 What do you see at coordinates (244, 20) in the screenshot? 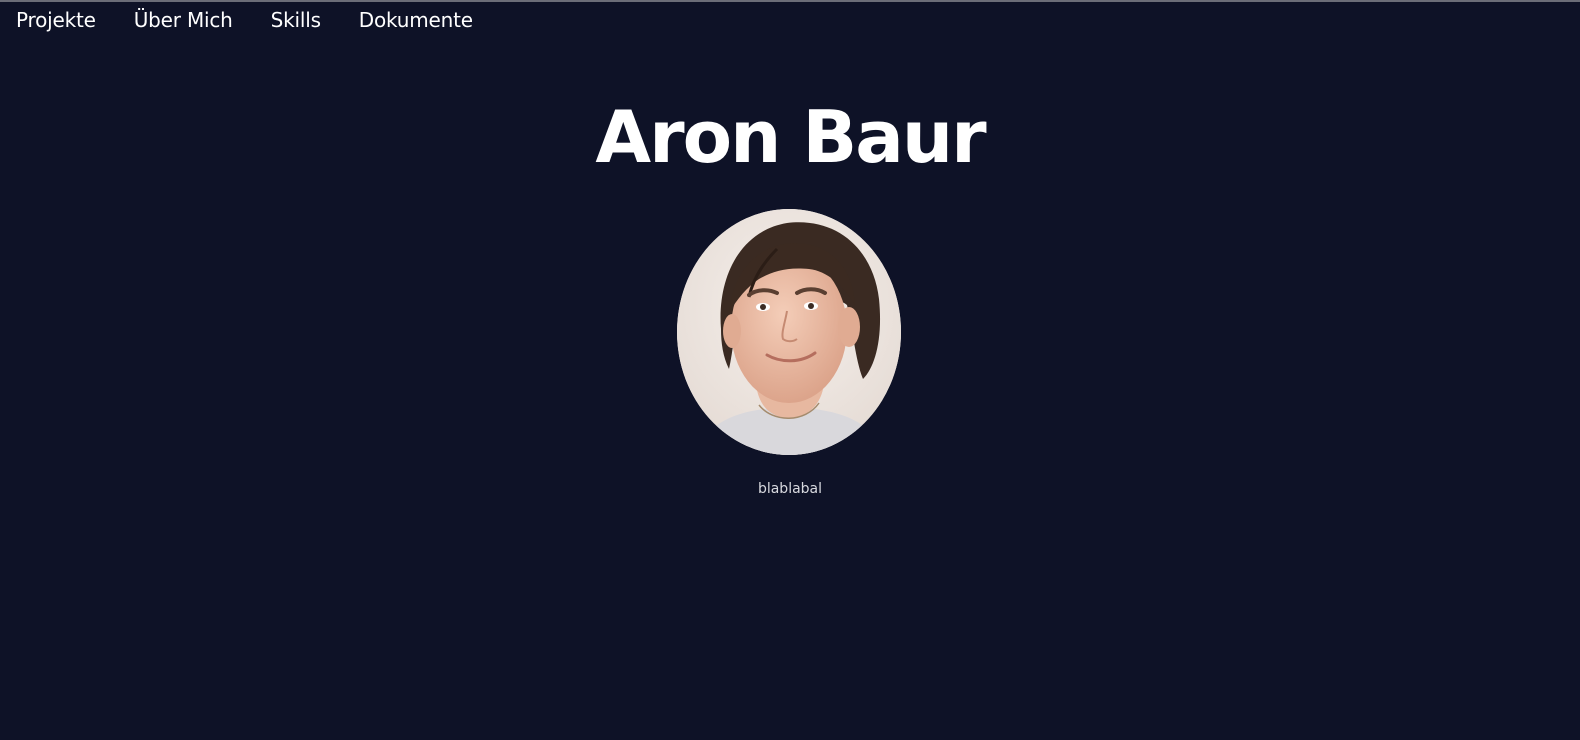
I see `main-navigation: Projekte Über Mich Skills Dokumente` at bounding box center [244, 20].